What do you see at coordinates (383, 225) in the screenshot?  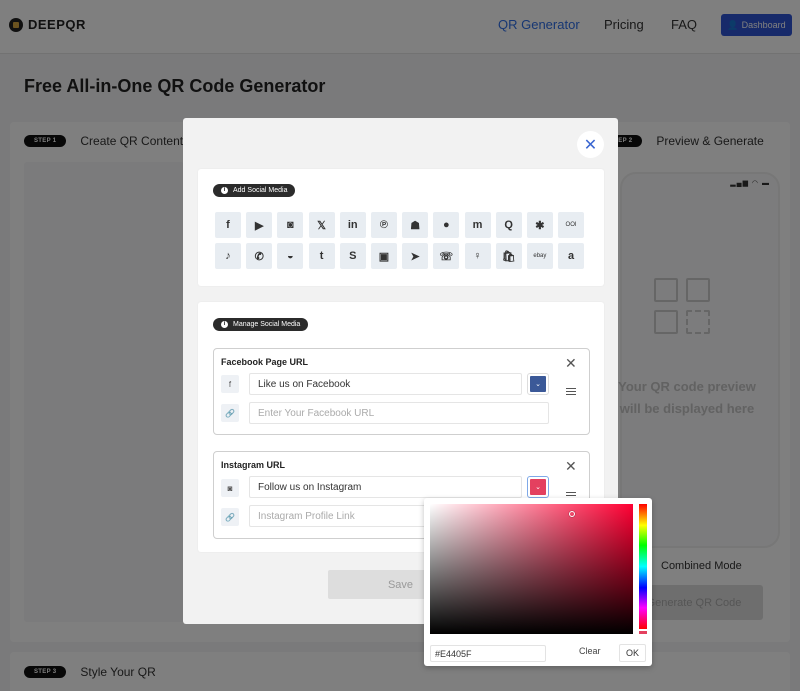 I see `pinterest-icon: ℗` at bounding box center [383, 225].